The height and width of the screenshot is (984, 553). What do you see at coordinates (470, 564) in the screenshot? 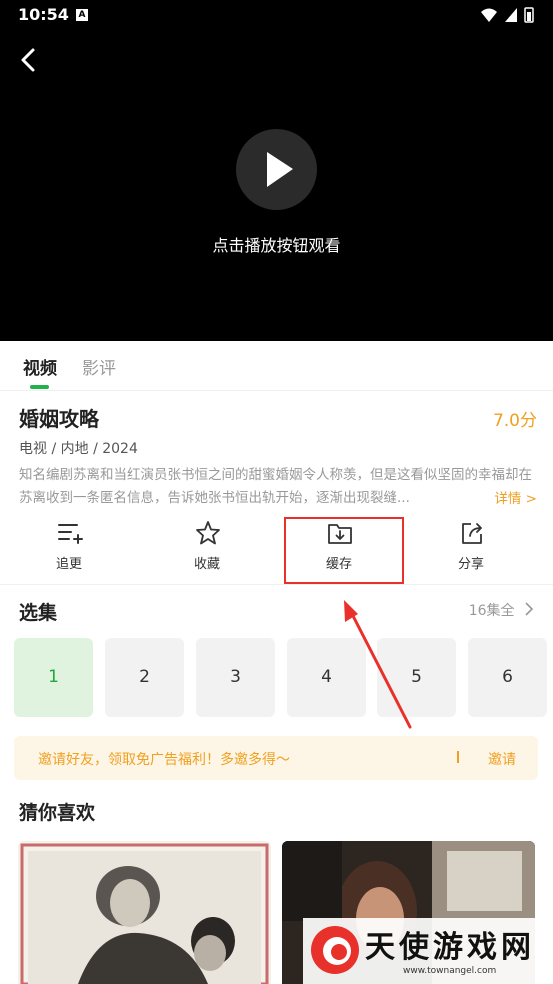
I see `share-label: 分享` at bounding box center [470, 564].